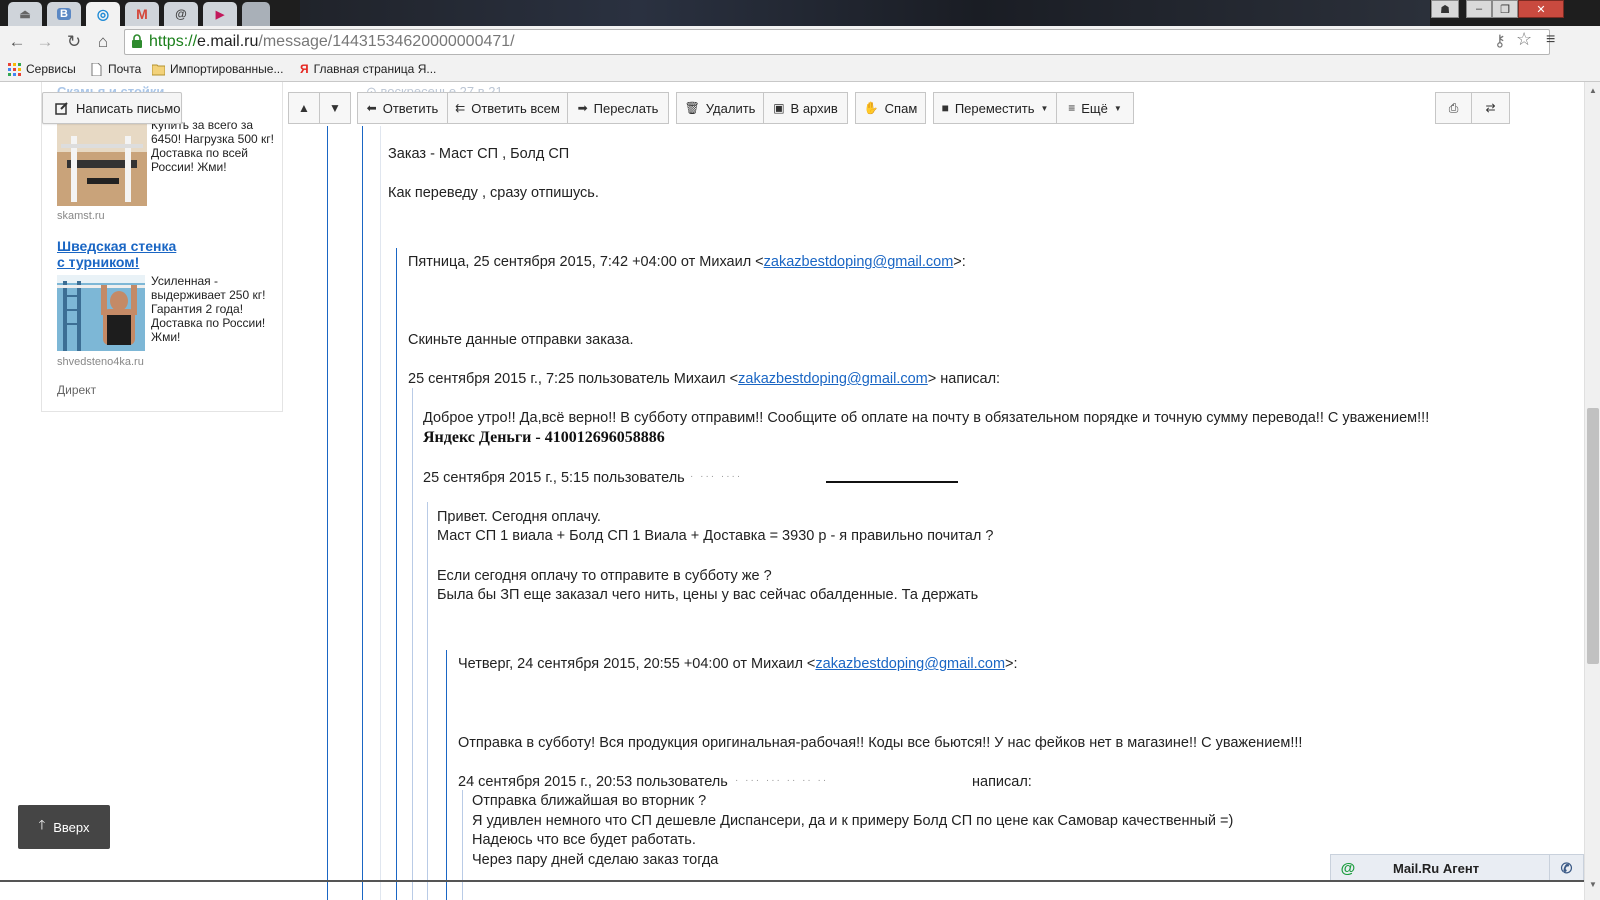  What do you see at coordinates (103, 42) in the screenshot?
I see `home-icon: ⌂` at bounding box center [103, 42].